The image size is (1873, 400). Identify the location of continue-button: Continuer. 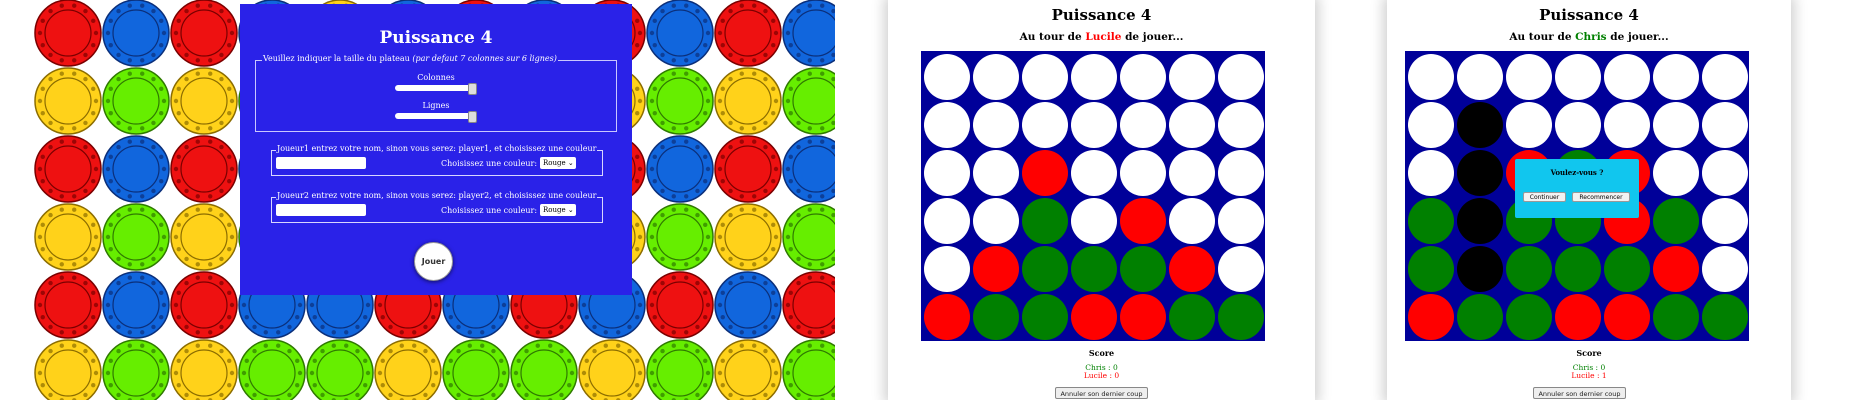
(1544, 197).